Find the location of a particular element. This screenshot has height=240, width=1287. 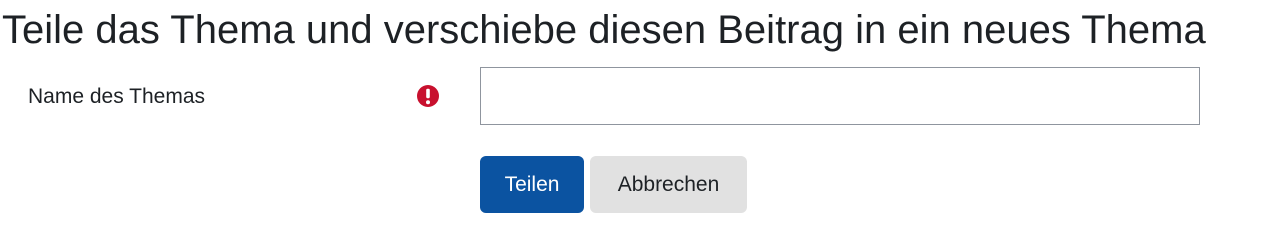

required-icon-svg is located at coordinates (428, 96).